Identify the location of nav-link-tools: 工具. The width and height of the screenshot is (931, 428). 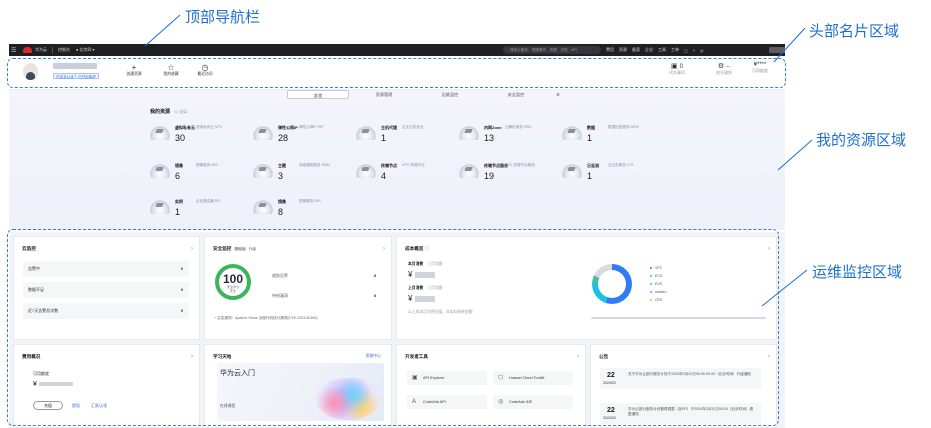
(662, 50).